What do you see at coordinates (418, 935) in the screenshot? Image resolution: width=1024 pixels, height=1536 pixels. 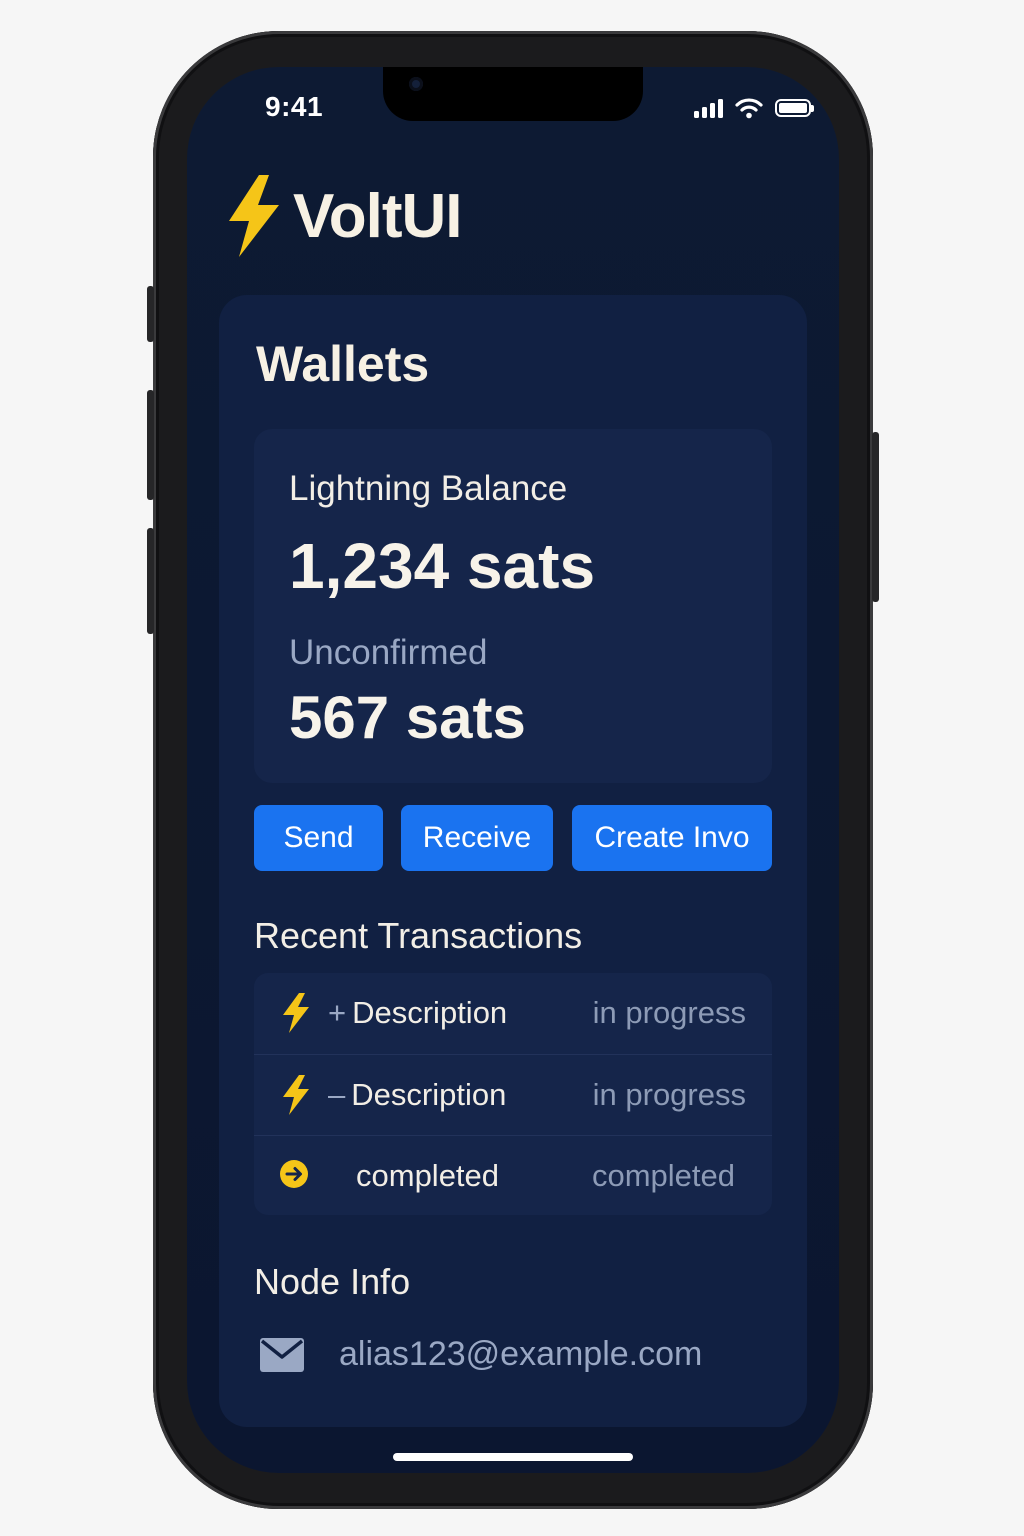 I see `recent-transactions-title: Recent Transactions` at bounding box center [418, 935].